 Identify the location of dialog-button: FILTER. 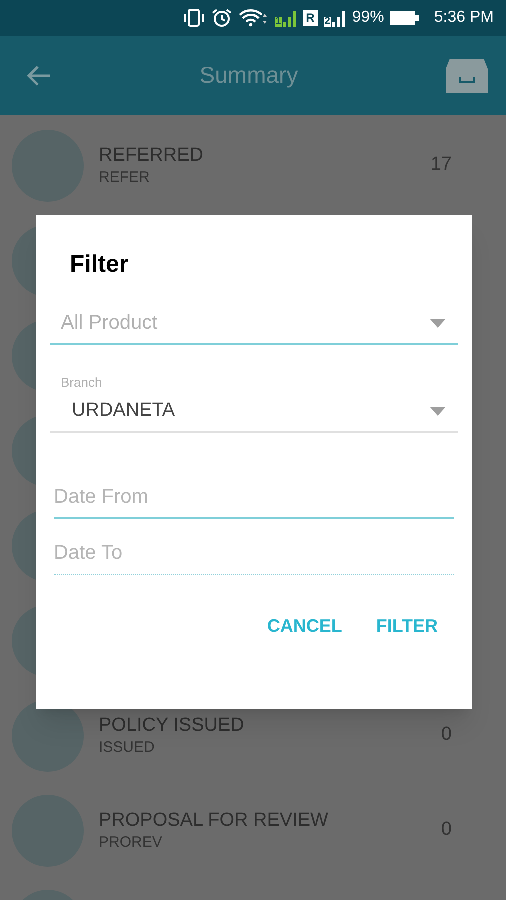
(407, 626).